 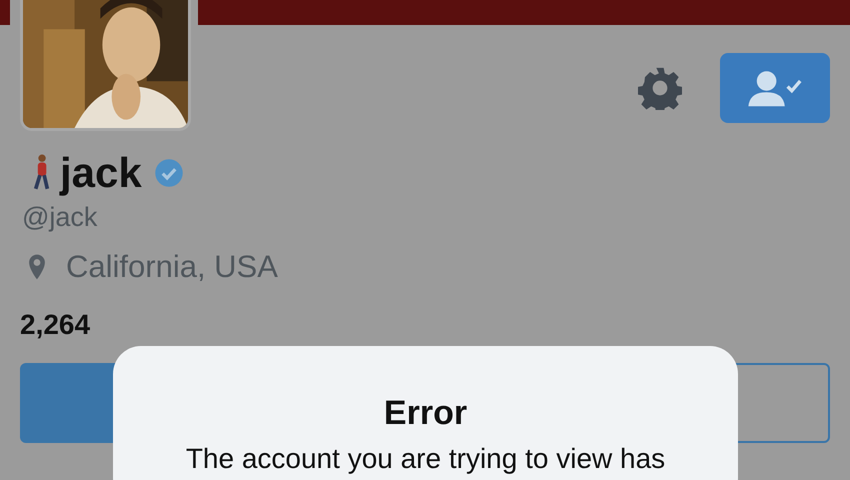 What do you see at coordinates (101, 173) in the screenshot?
I see `profile-name: jack` at bounding box center [101, 173].